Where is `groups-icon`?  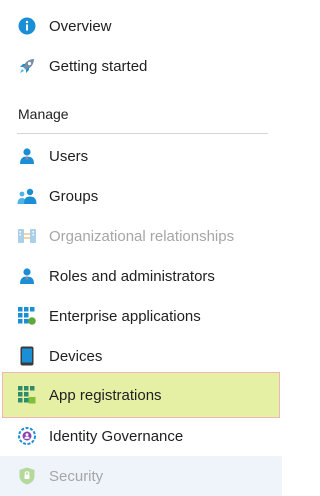
groups-icon is located at coordinates (27, 196).